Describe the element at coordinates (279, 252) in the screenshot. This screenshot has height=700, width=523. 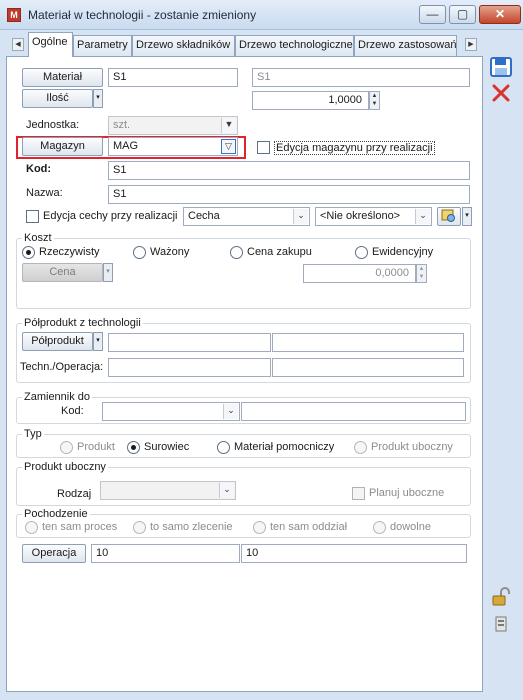
I see `cost-option-cena-zakupu: Cena zakupu` at that location.